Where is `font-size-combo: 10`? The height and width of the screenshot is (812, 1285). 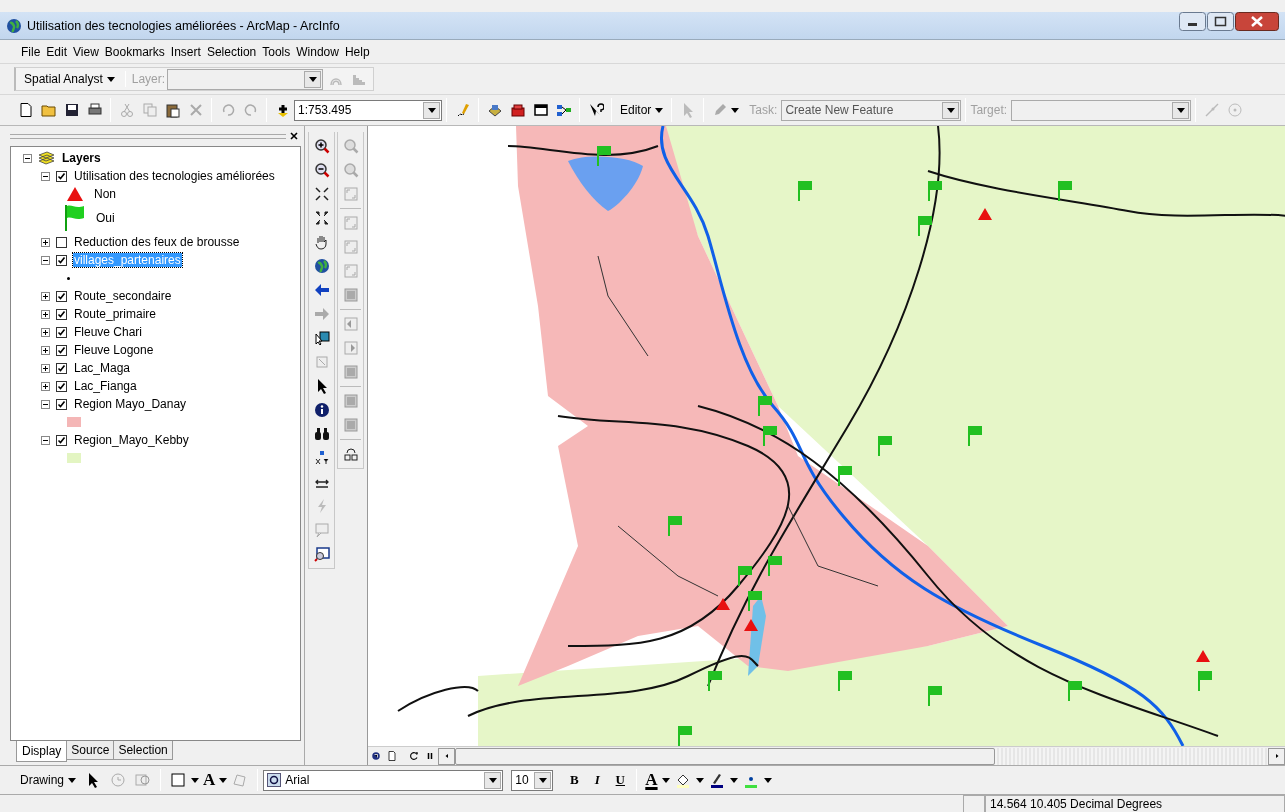 font-size-combo: 10 is located at coordinates (532, 780).